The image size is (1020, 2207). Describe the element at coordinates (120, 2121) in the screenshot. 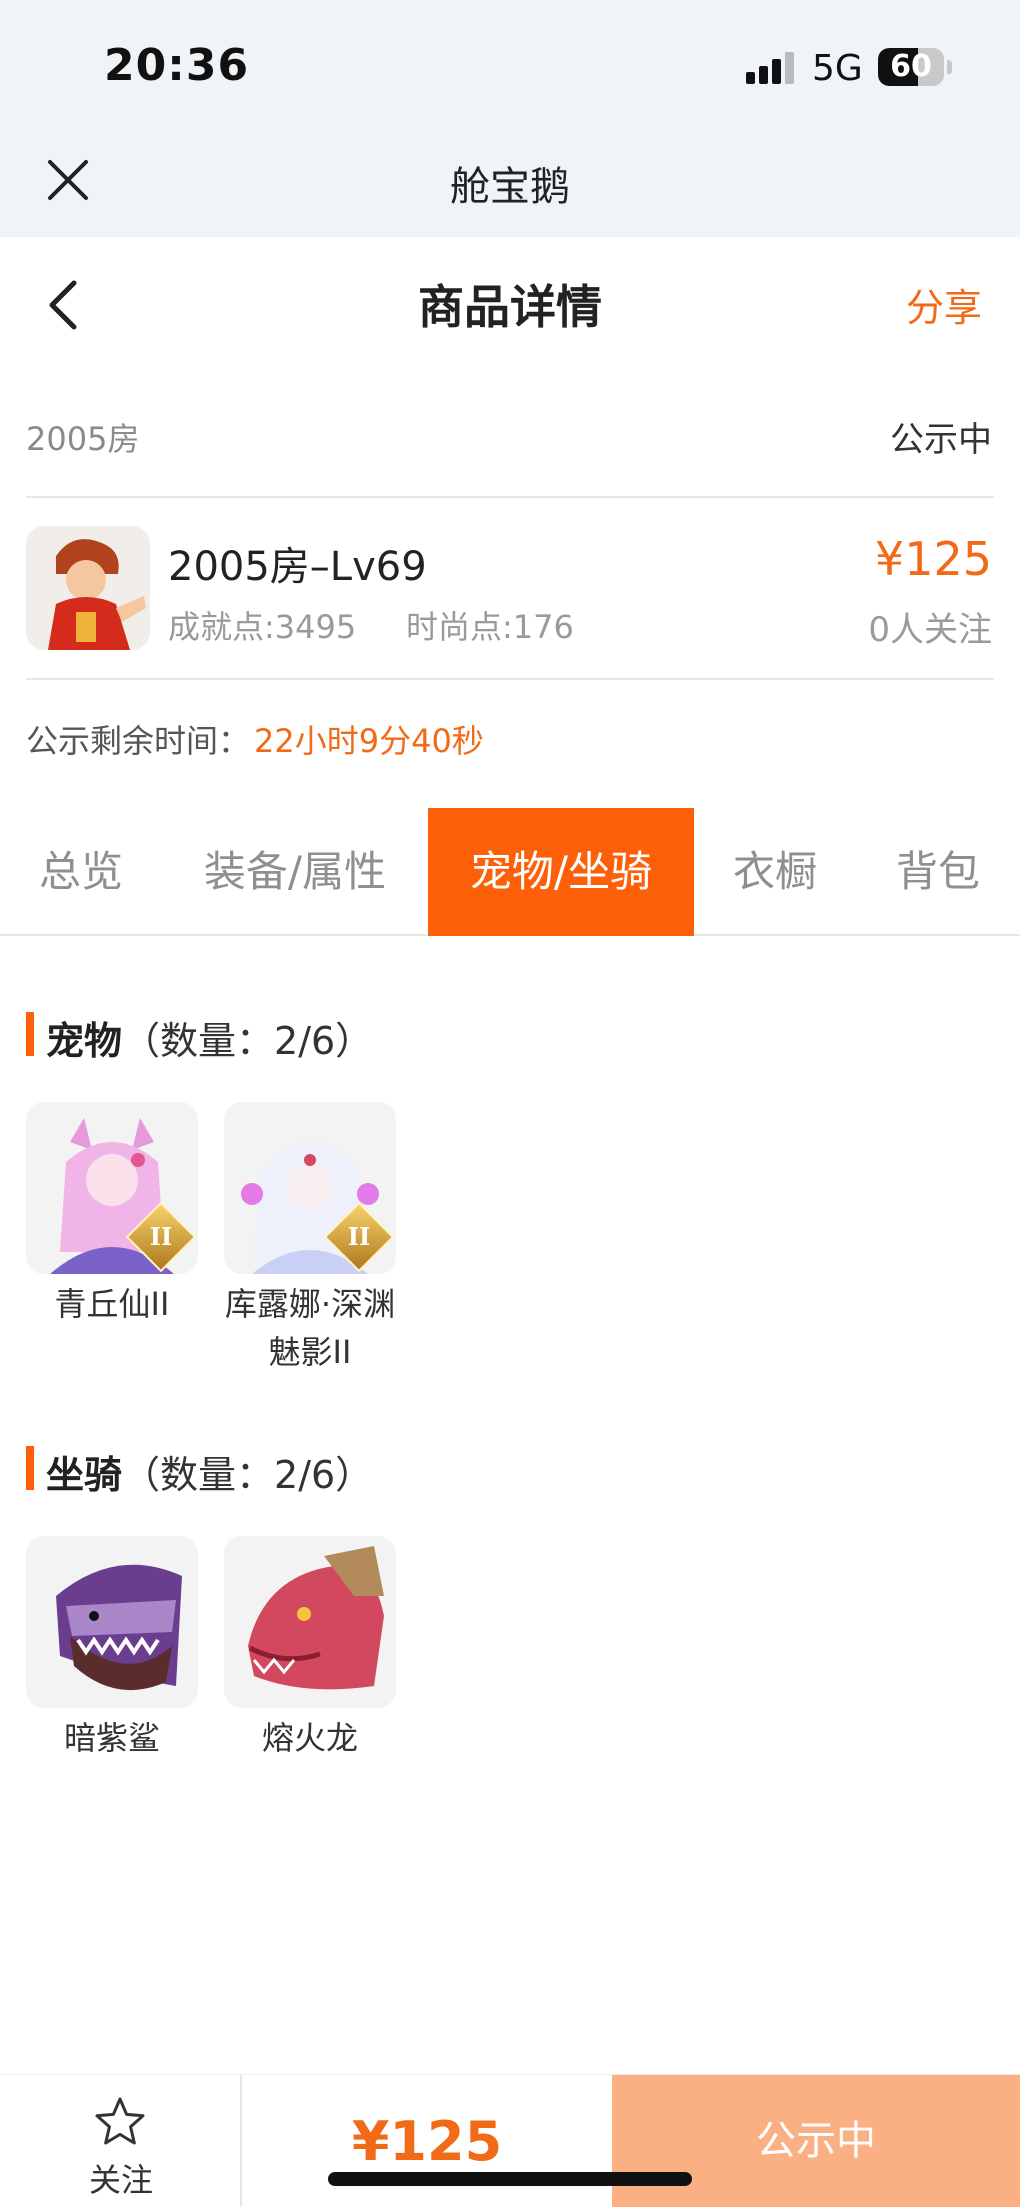

I see `star-icon` at that location.